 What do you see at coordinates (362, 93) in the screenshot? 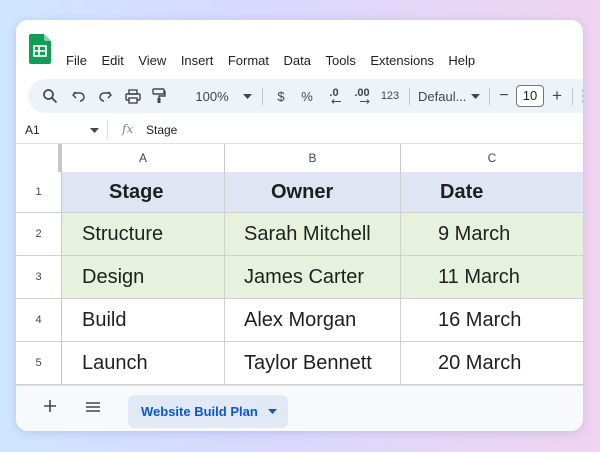
I see `increase-decimal-label: .00` at bounding box center [362, 93].